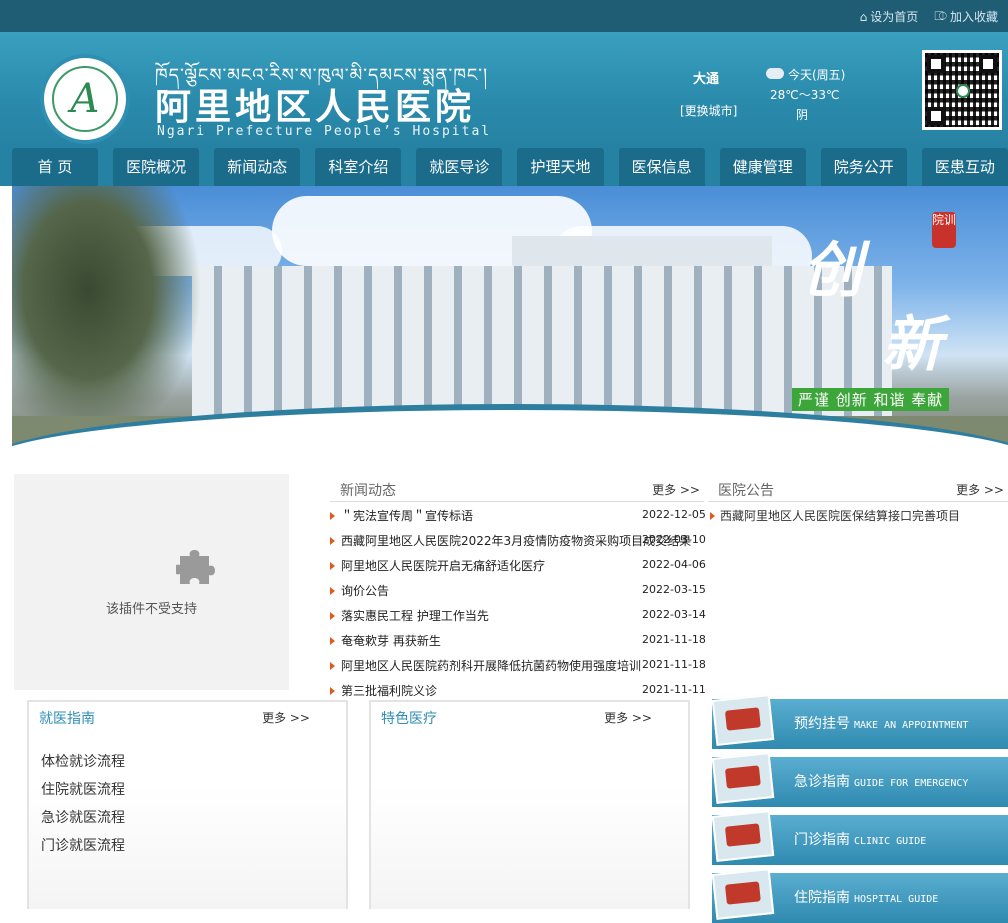  Describe the element at coordinates (407, 515) in the screenshot. I see `news-item-title: ＂宪法宣传周＂宣传标语` at that location.